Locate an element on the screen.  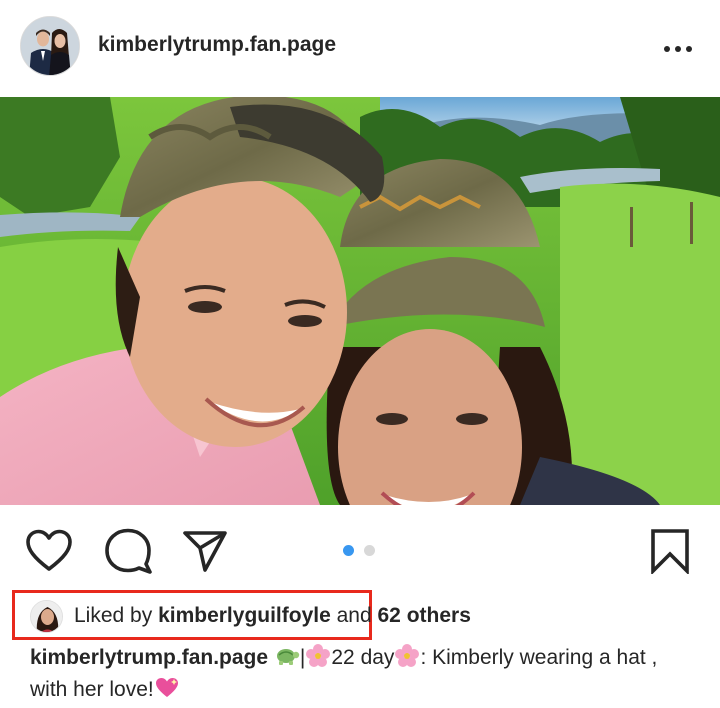
likes-count: 62 others is located at coordinates (424, 616).